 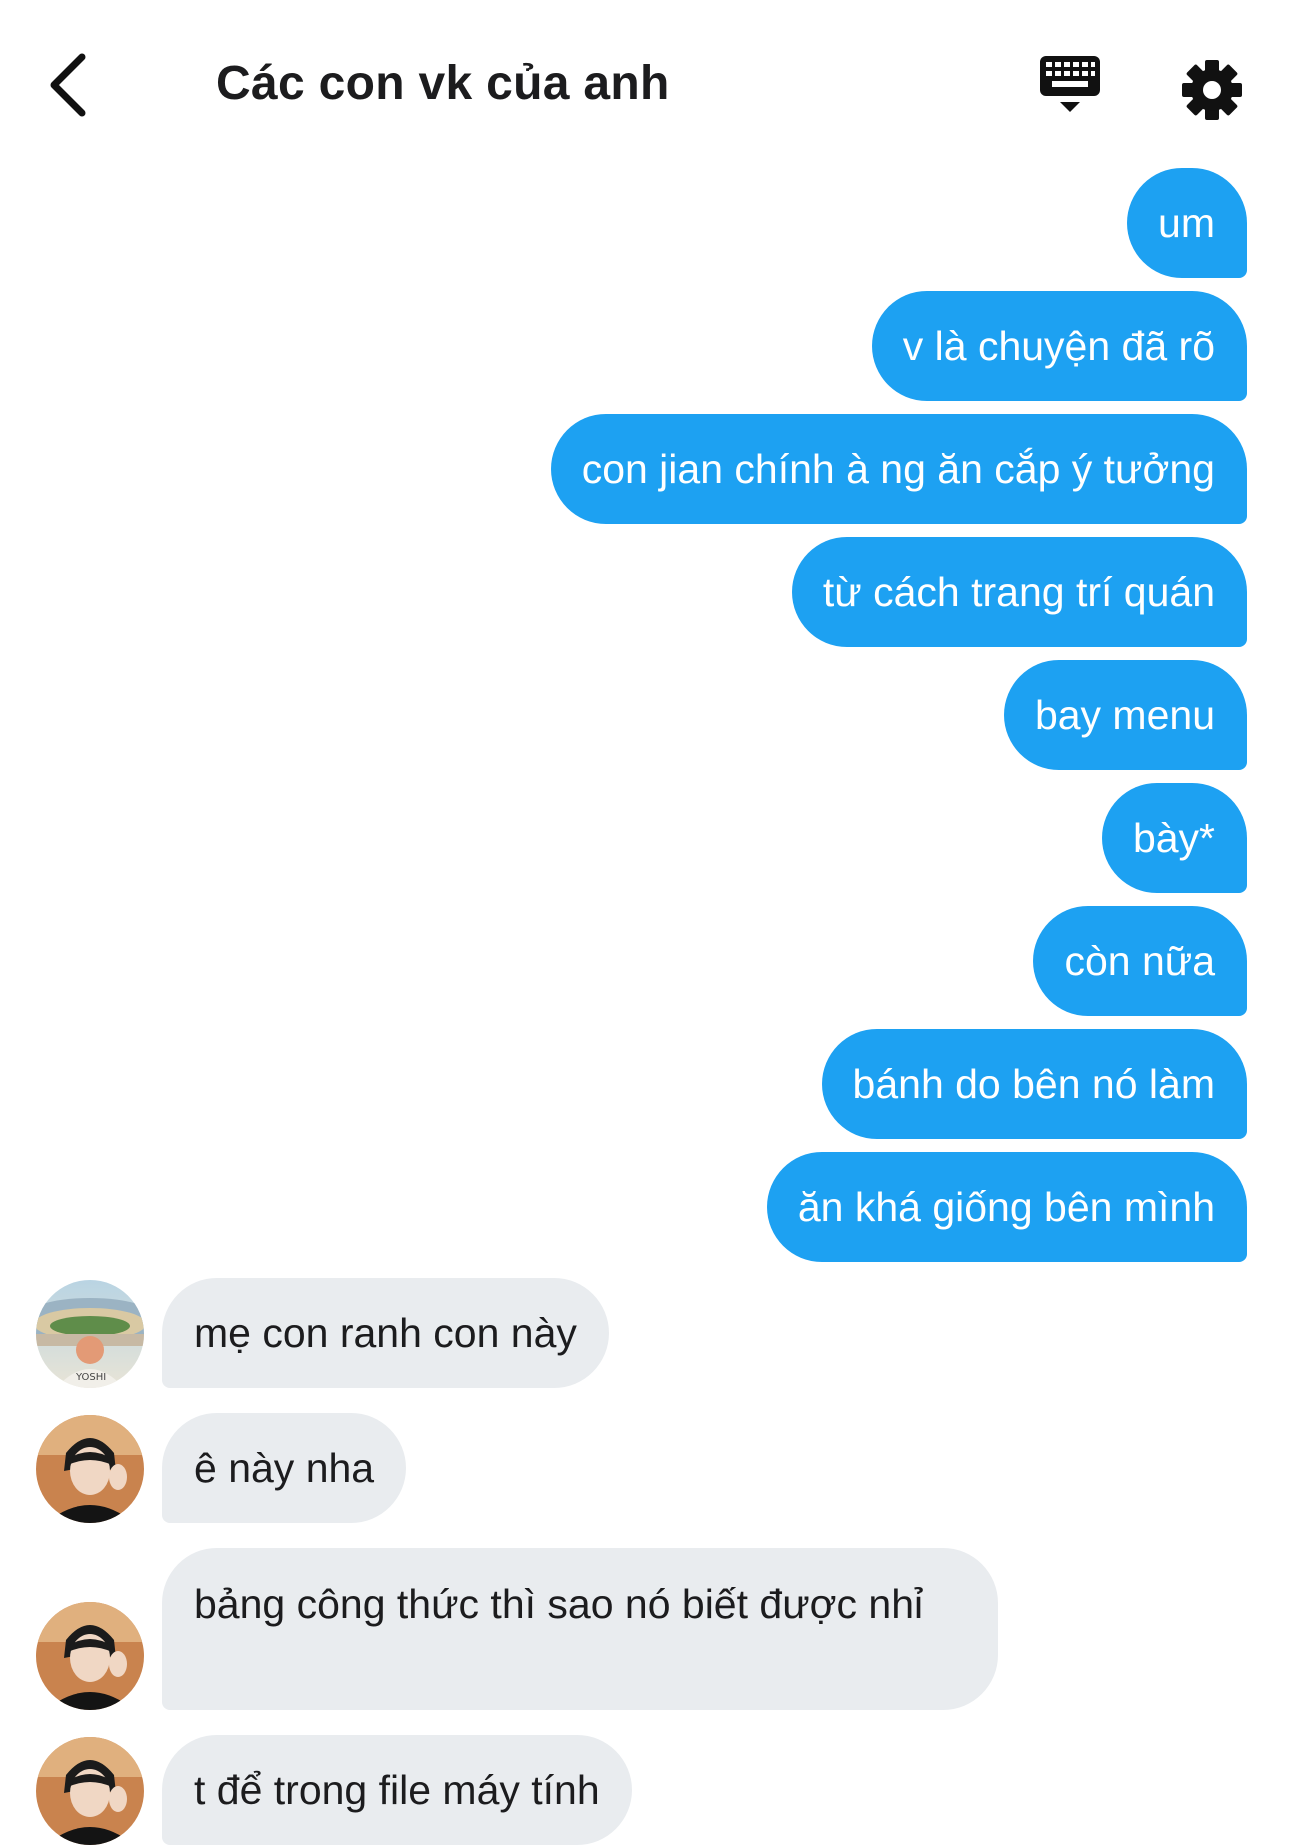 I want to click on incoming-message: mẹ con ranh con này, so click(x=385, y=1333).